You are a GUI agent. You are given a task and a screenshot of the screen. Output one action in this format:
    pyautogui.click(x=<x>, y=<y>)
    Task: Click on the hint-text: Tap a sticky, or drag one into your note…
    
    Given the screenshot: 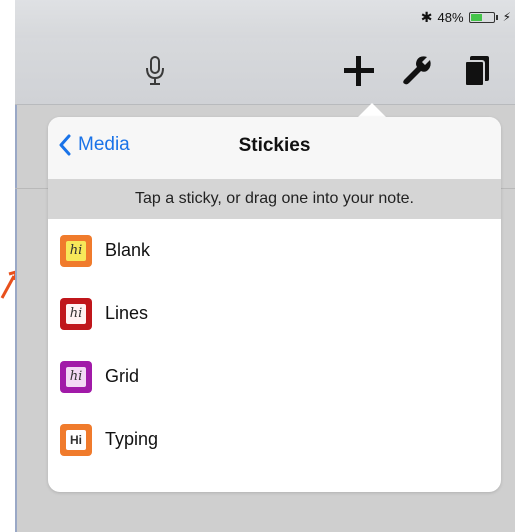 What is the action you would take?
    pyautogui.click(x=274, y=199)
    